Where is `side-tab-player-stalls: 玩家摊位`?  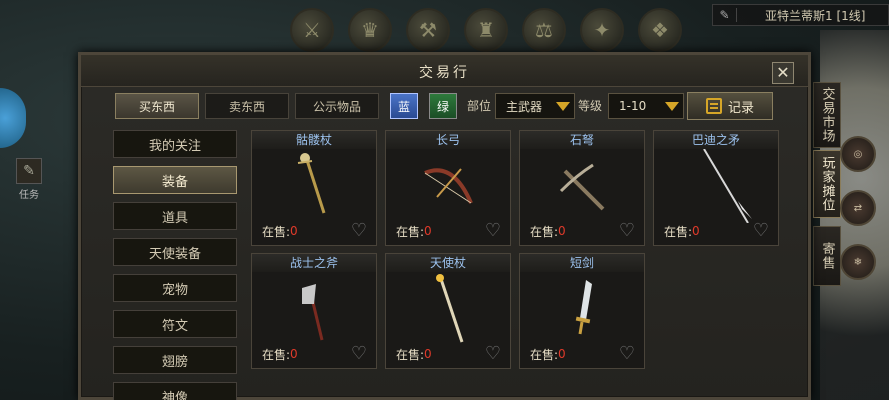
side-tab-player-stalls: 玩家摊位 is located at coordinates (827, 184).